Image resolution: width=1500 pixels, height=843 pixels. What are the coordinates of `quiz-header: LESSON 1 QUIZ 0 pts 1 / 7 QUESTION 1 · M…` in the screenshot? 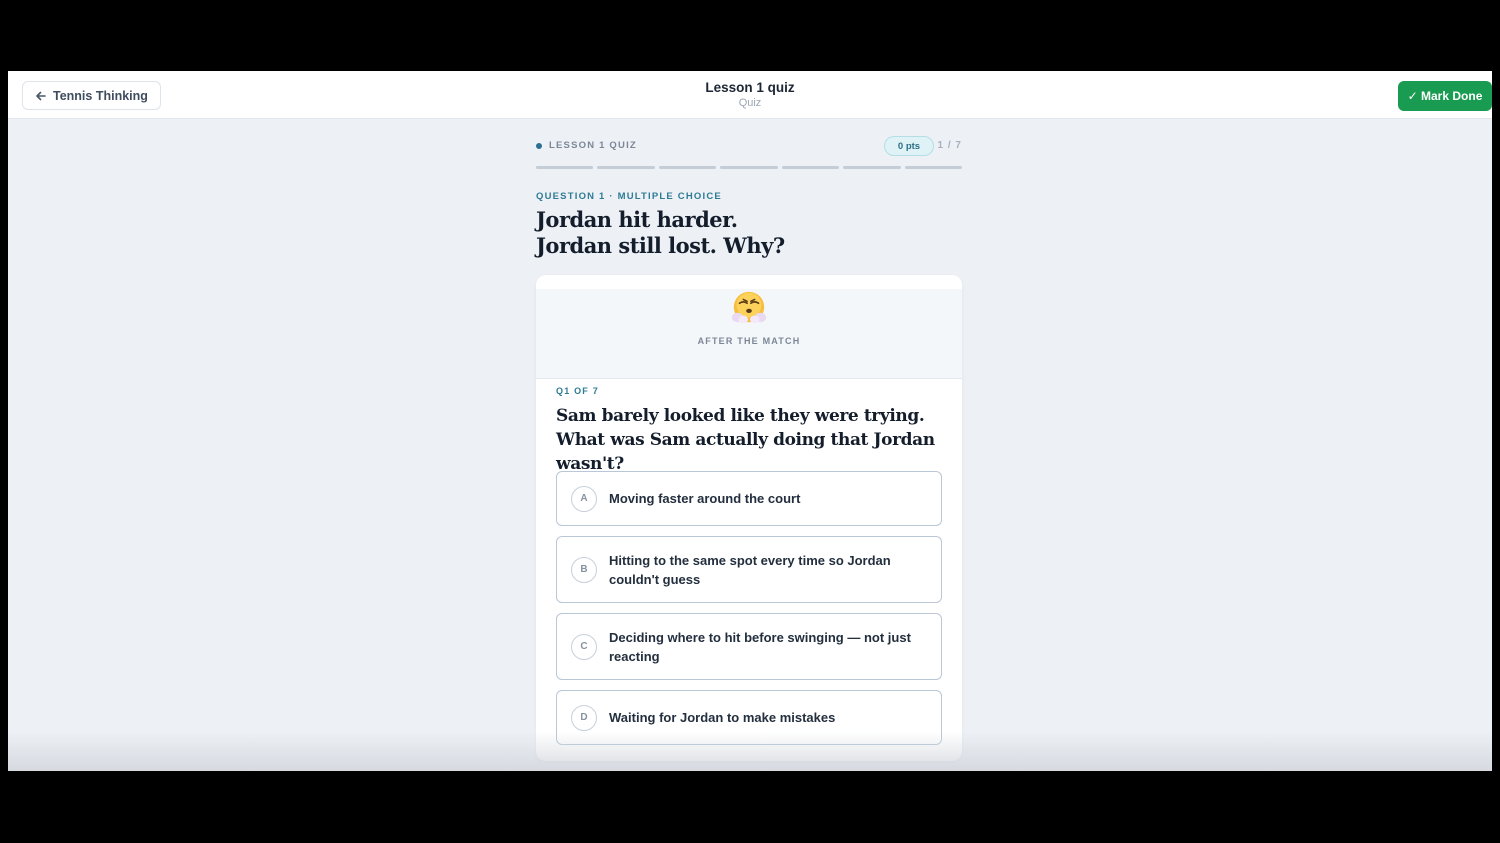 It's located at (749, 195).